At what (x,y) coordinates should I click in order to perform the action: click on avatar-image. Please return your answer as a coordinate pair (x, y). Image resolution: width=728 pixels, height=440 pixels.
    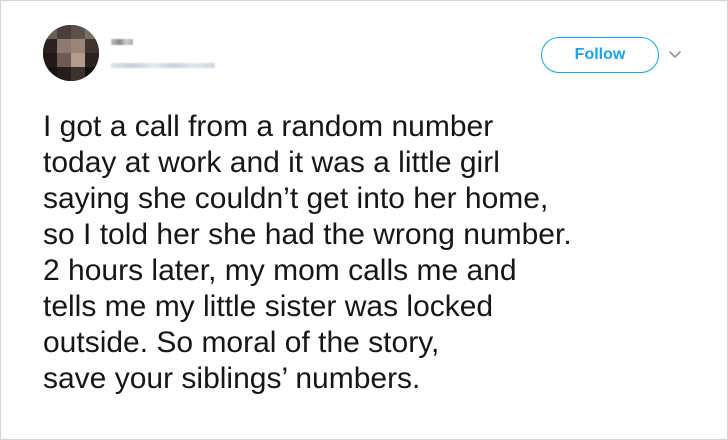
    Looking at the image, I should click on (71, 53).